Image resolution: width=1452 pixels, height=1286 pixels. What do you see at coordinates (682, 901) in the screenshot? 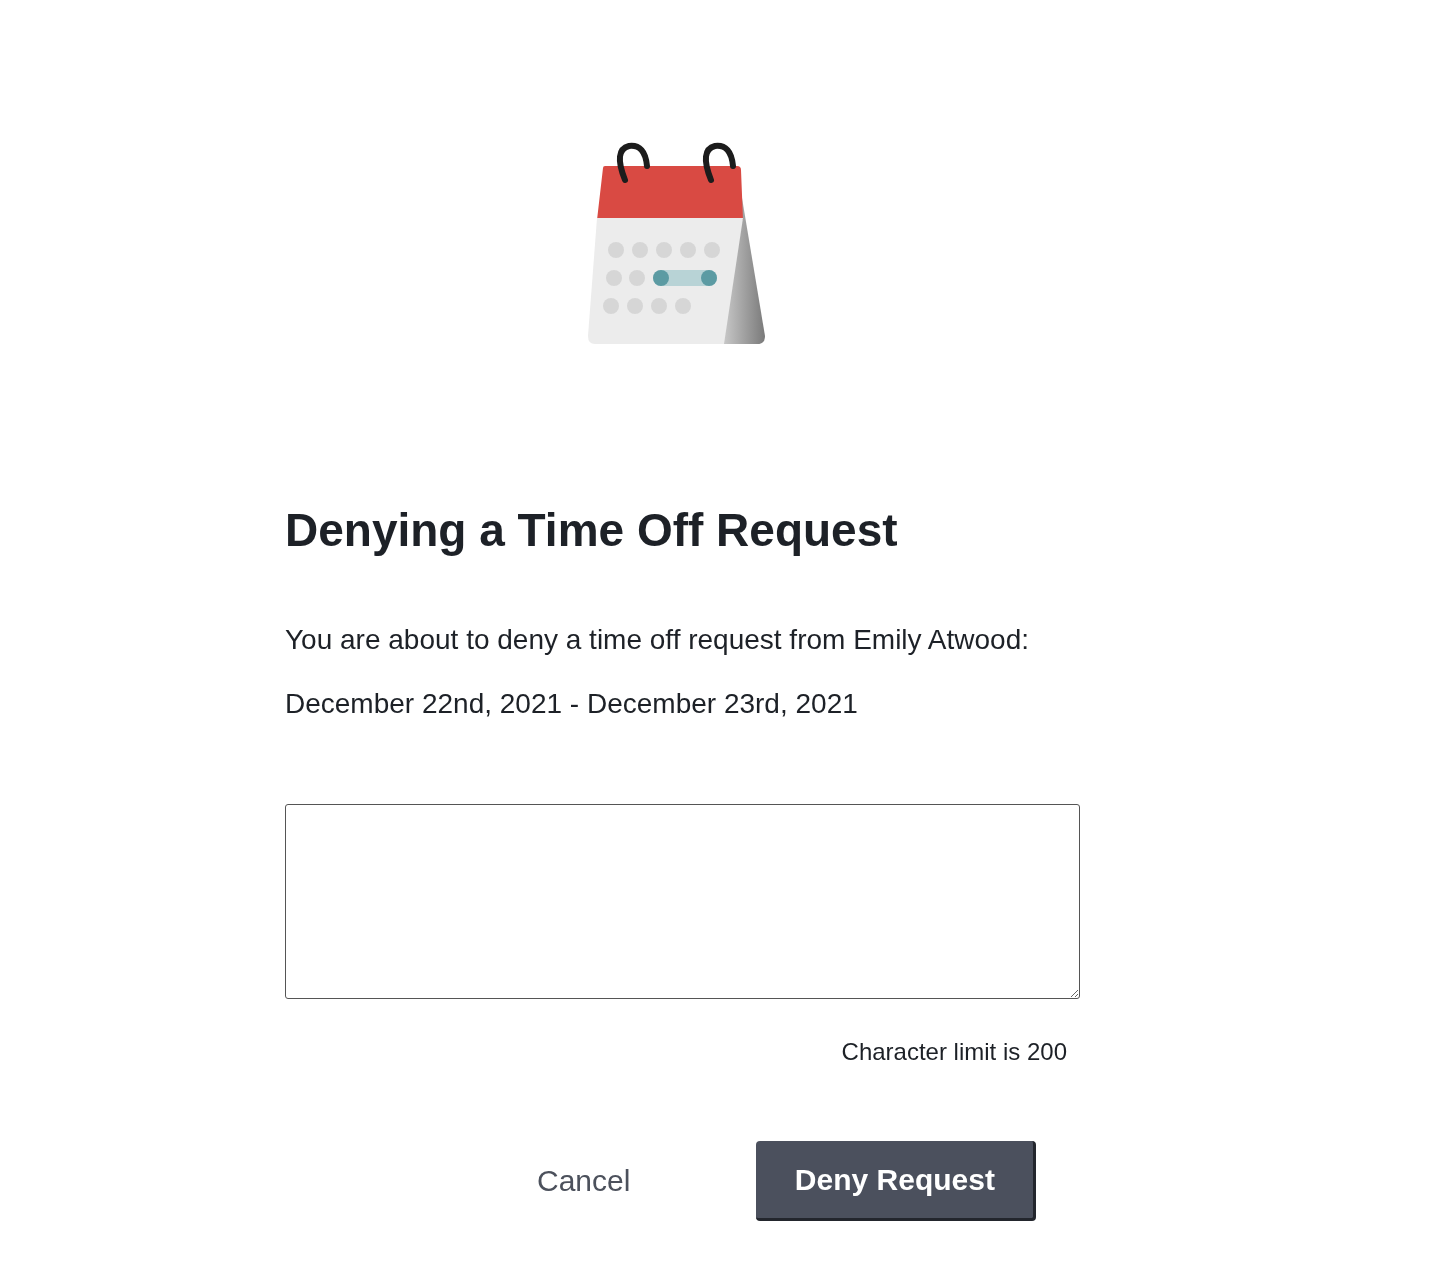
I see `reason-field` at bounding box center [682, 901].